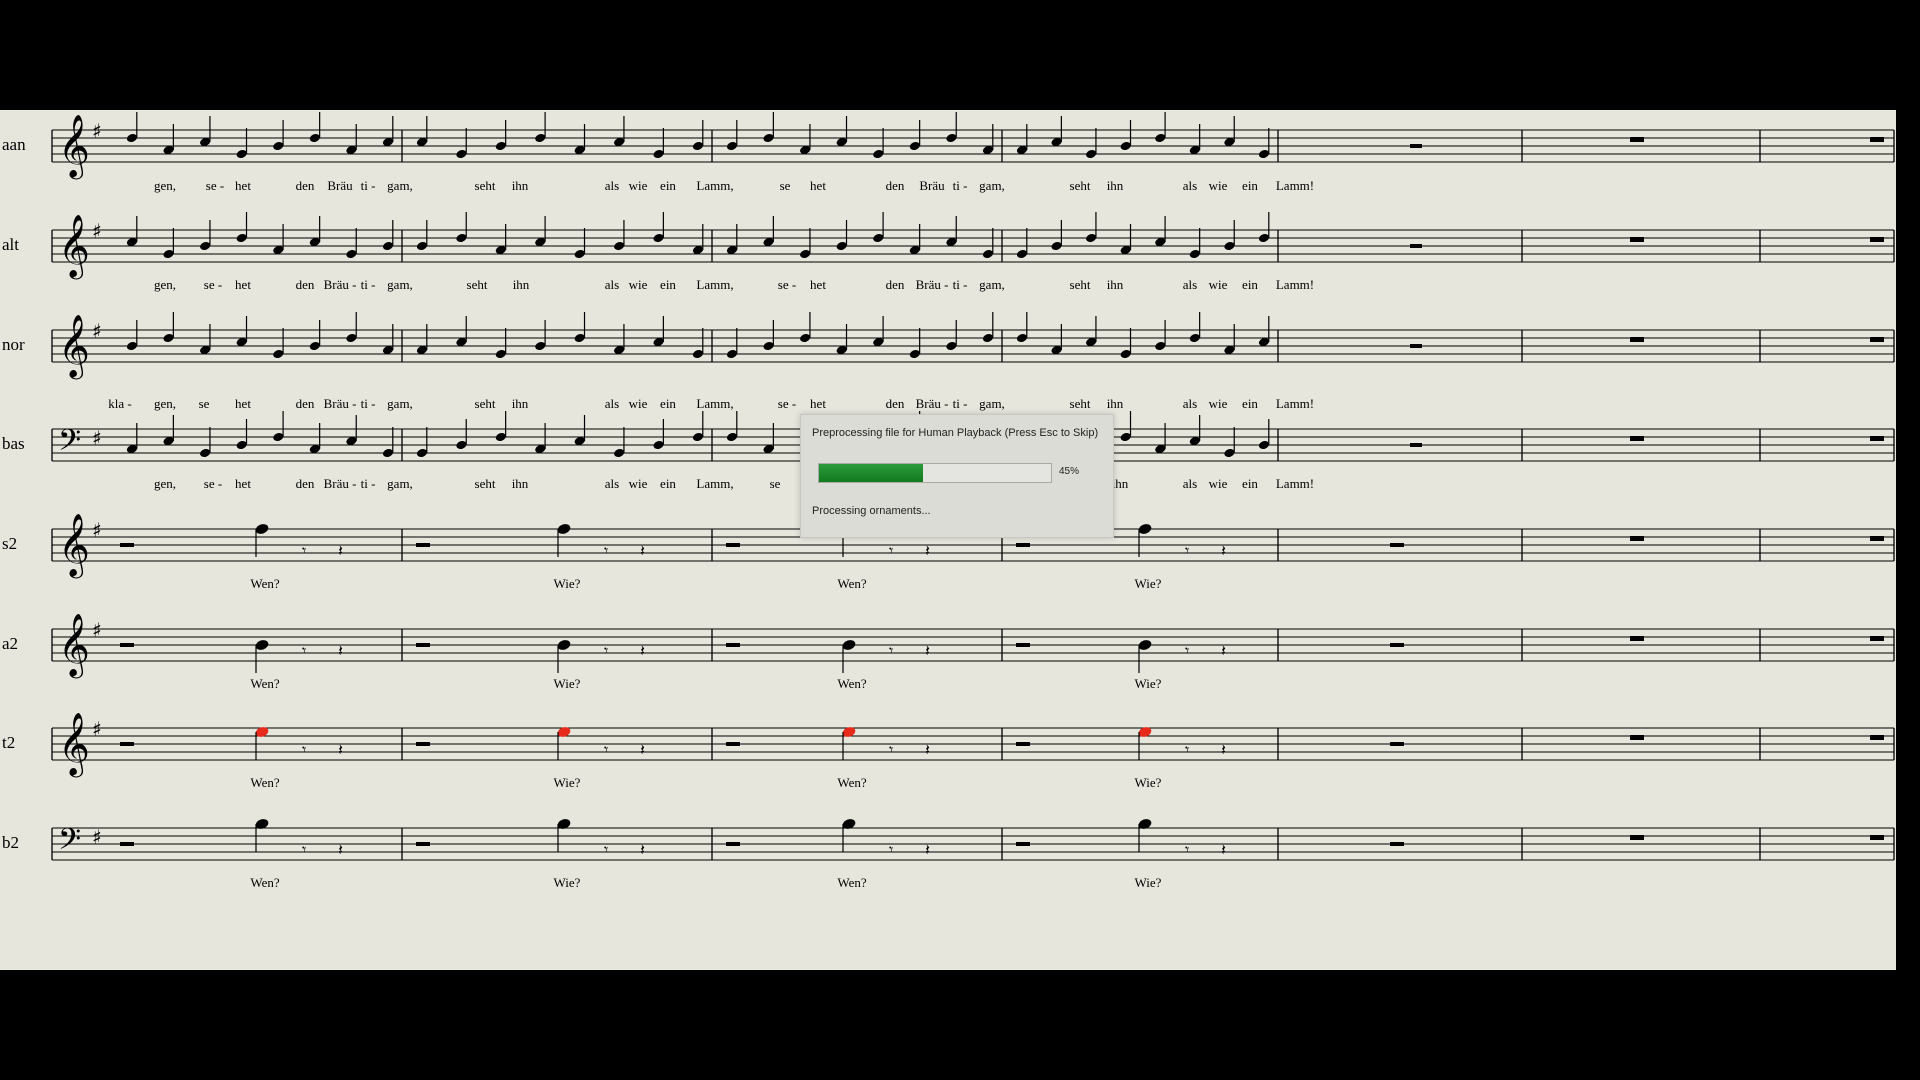 This screenshot has width=1920, height=1080. I want to click on staff-label: bas, so click(13, 443).